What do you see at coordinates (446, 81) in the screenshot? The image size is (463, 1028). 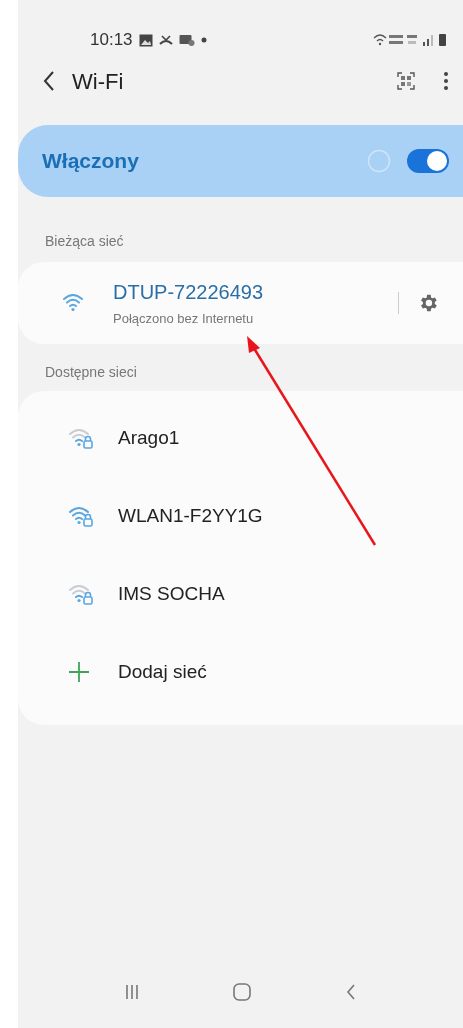 I see `more-options-icon` at bounding box center [446, 81].